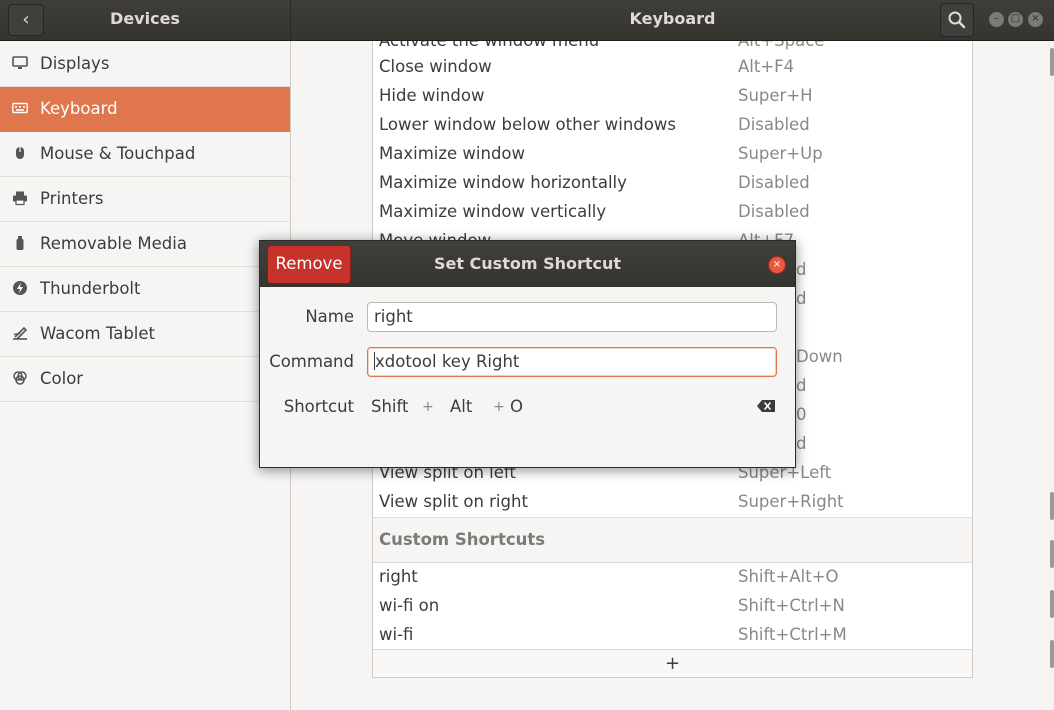 The image size is (1054, 710). What do you see at coordinates (20, 333) in the screenshot?
I see `tablet-icon` at bounding box center [20, 333].